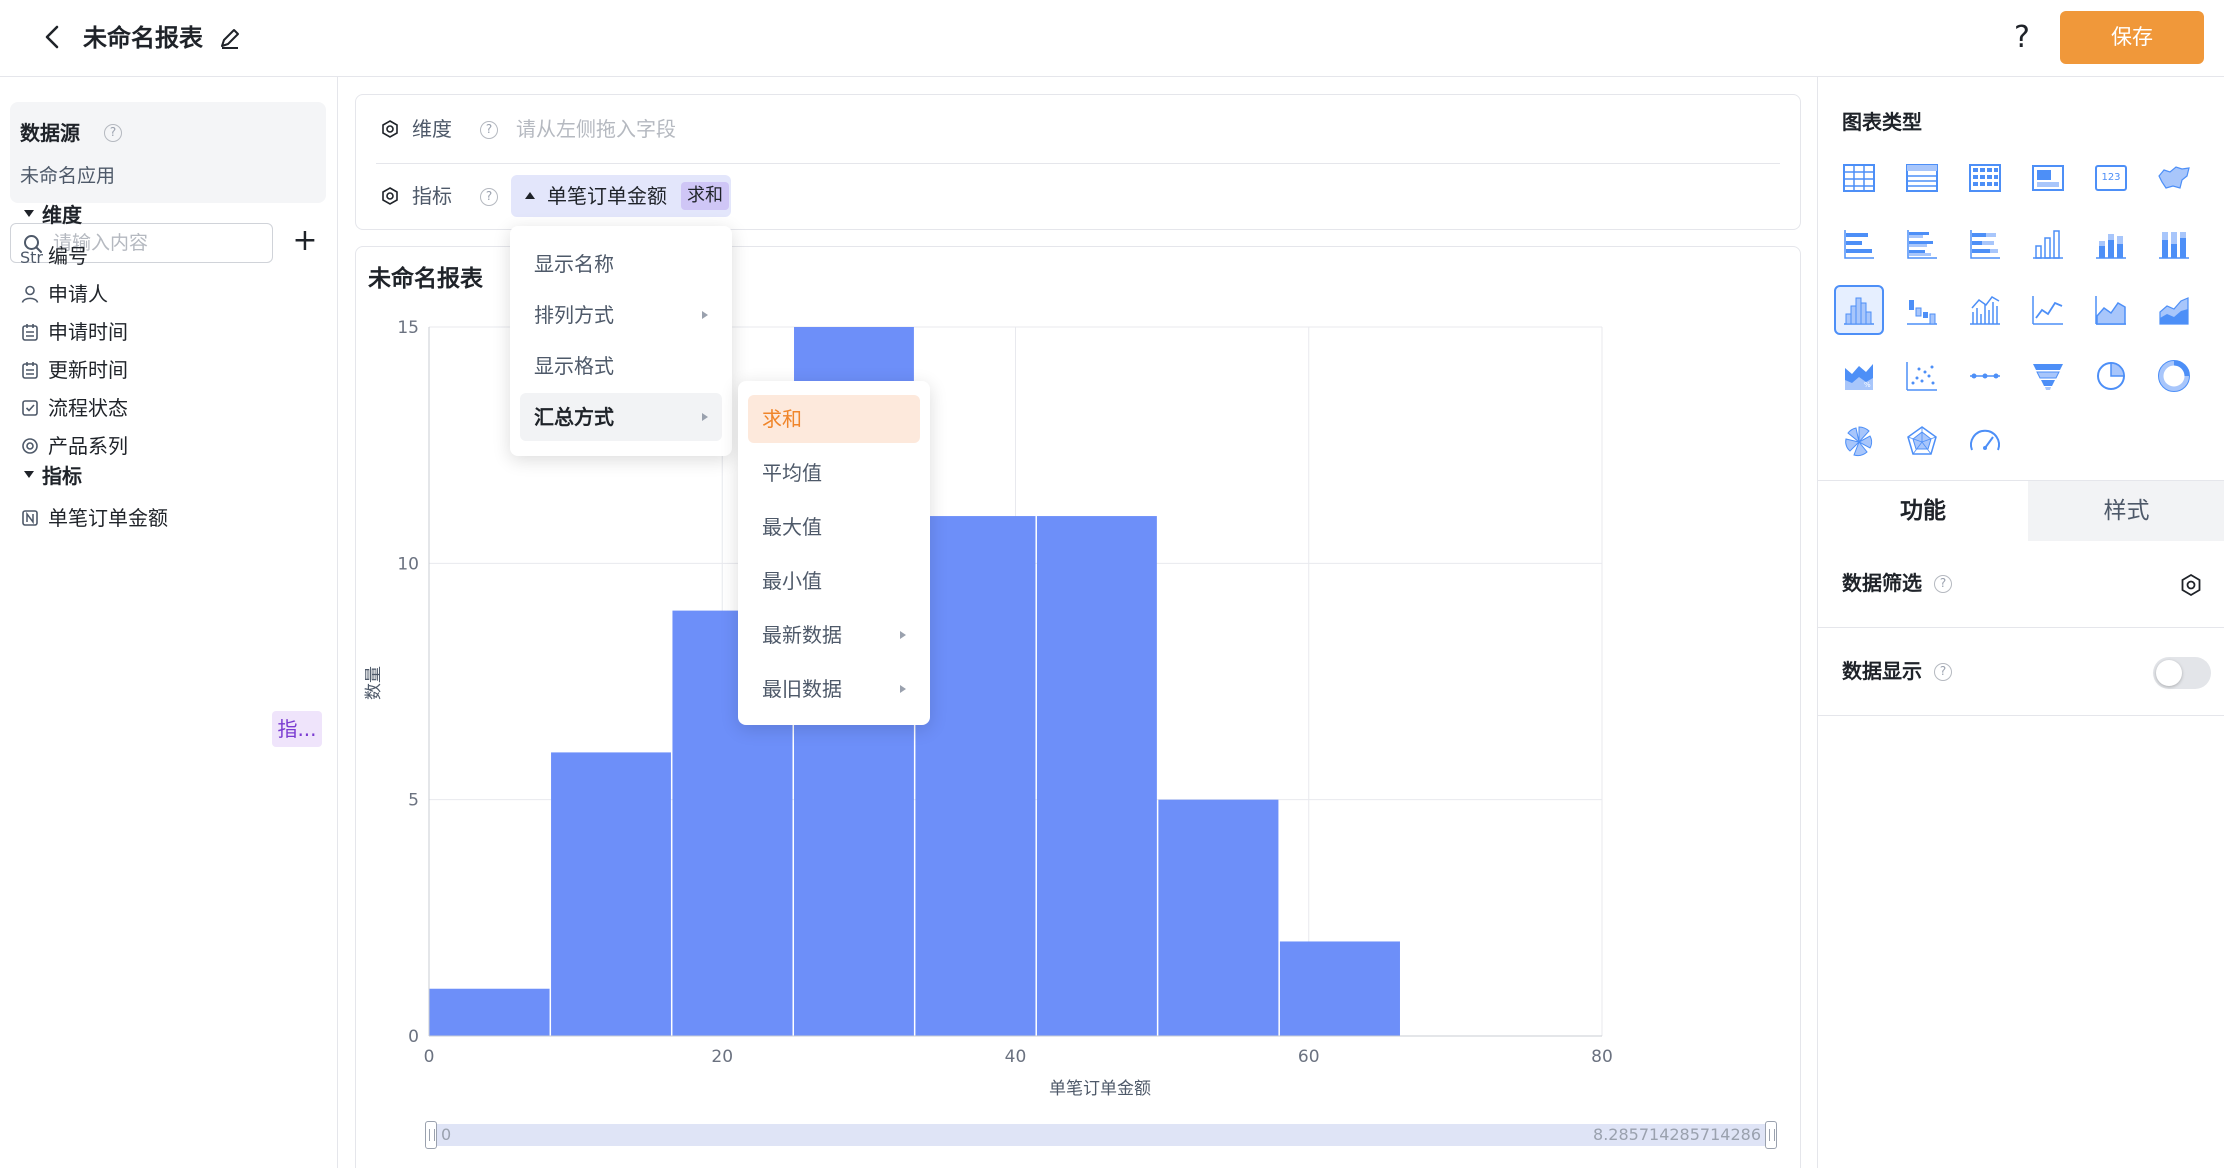 This screenshot has width=2224, height=1168. What do you see at coordinates (88, 370) in the screenshot?
I see `field-label: 更新时间` at bounding box center [88, 370].